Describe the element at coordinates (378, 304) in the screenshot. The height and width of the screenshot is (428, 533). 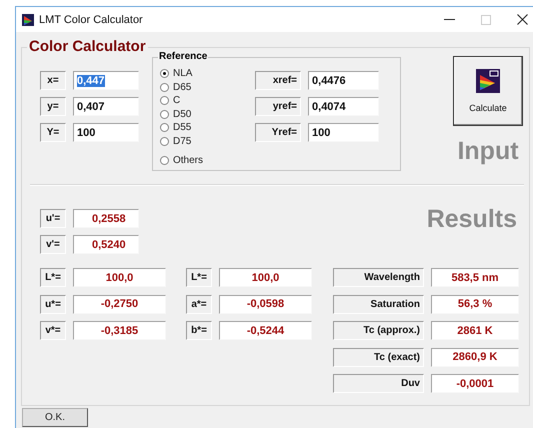
I see `field-label: Saturation` at that location.